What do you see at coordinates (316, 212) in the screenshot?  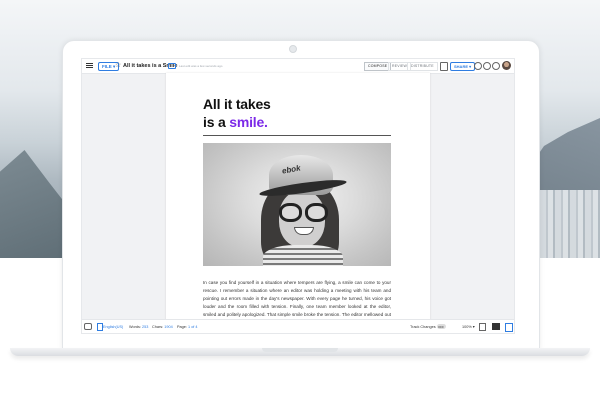 I see `photo-glasses-right` at bounding box center [316, 212].